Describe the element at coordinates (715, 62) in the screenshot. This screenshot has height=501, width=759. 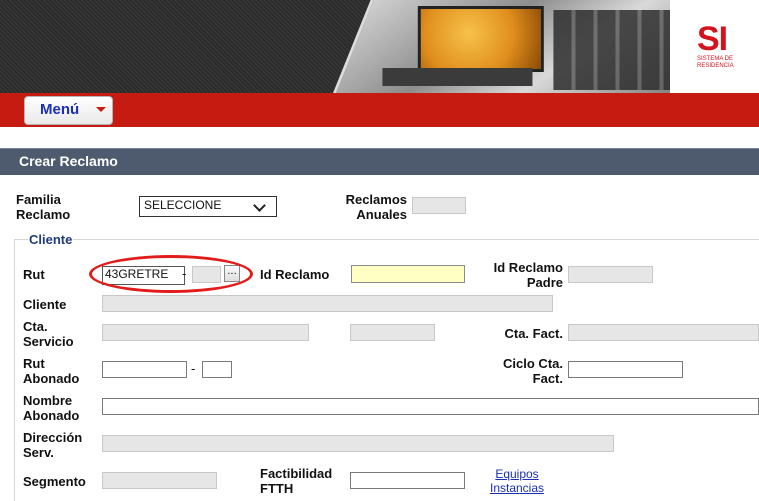
I see `company-logo-subtitle: SISTEMA DE RESIDENCIA` at that location.